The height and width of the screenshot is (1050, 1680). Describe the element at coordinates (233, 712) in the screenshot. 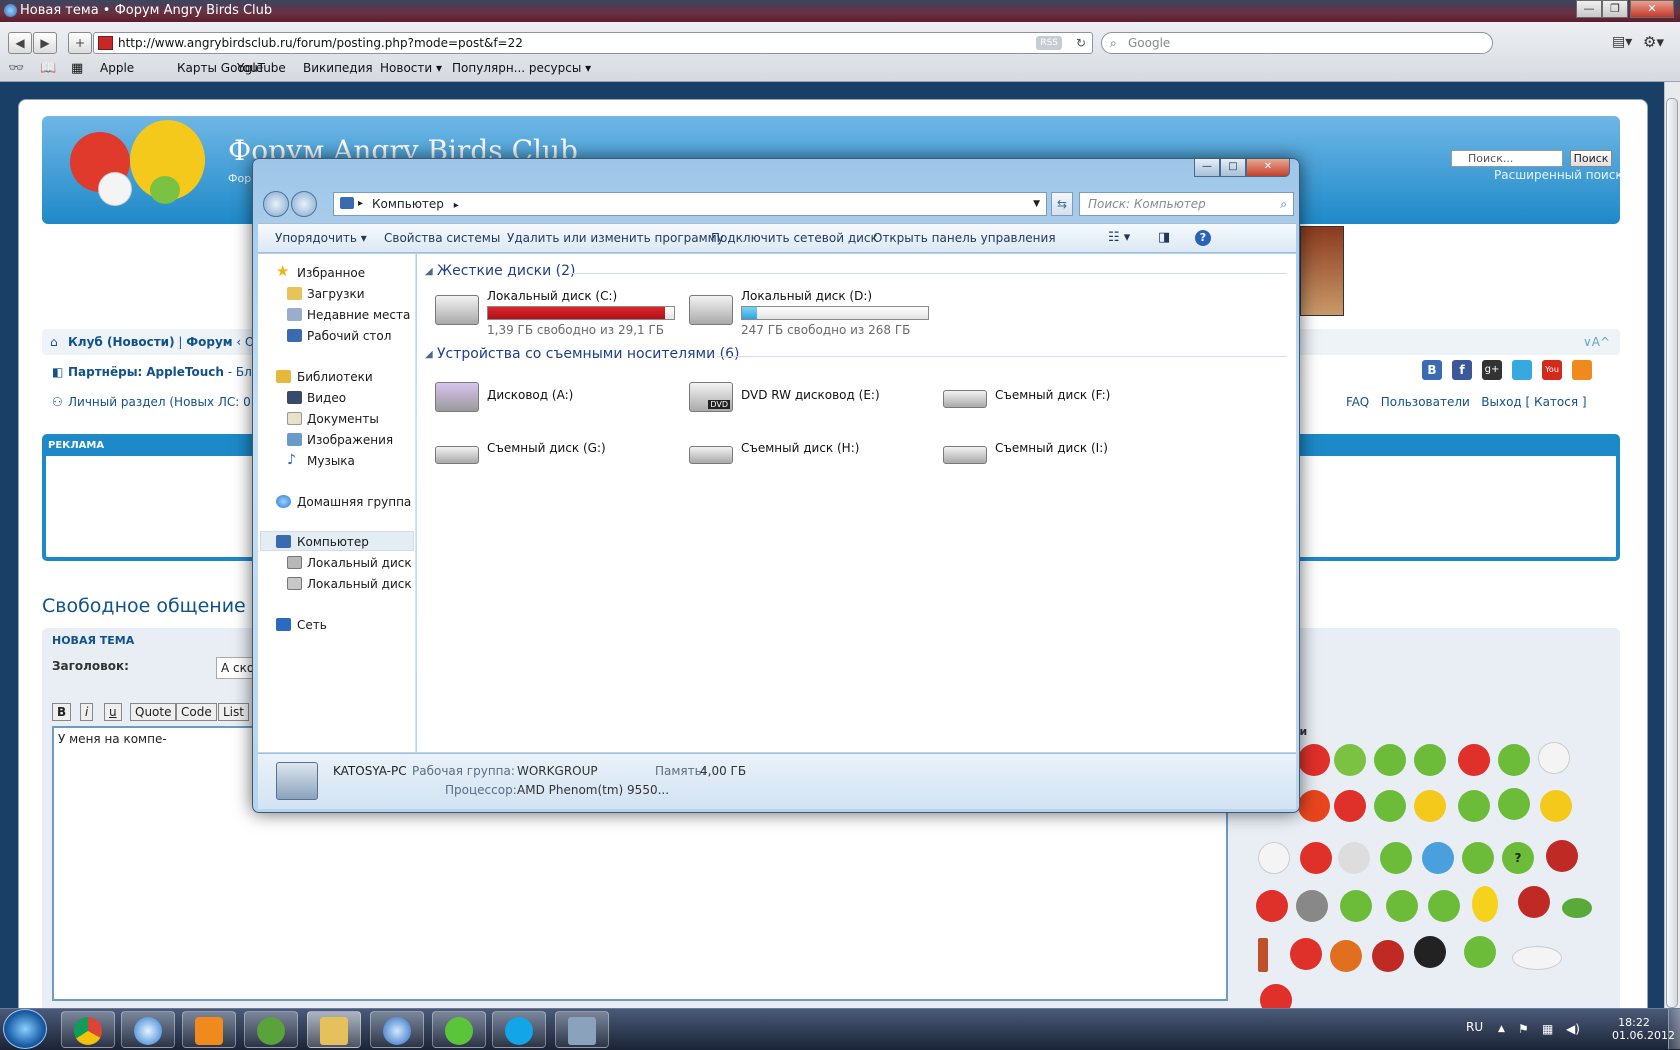

I see `list-button: List` at that location.